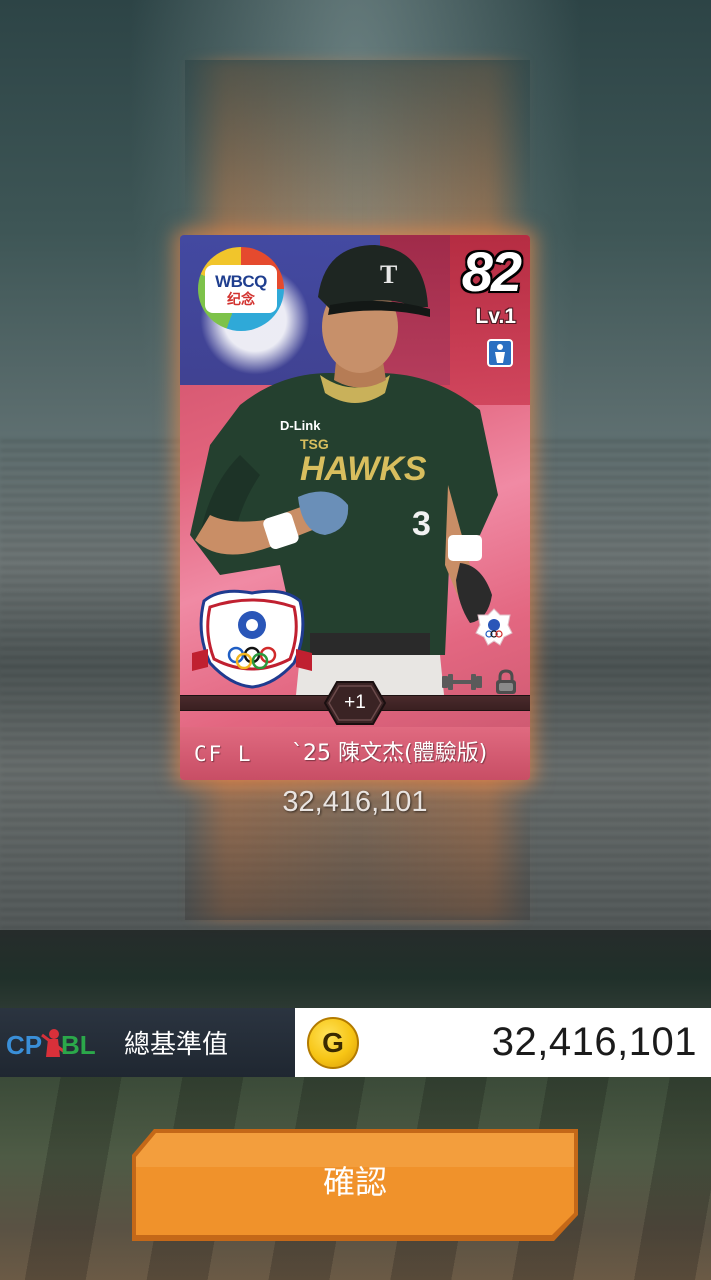 This screenshot has width=711, height=1280. I want to click on enhance-level-text: +1, so click(355, 702).